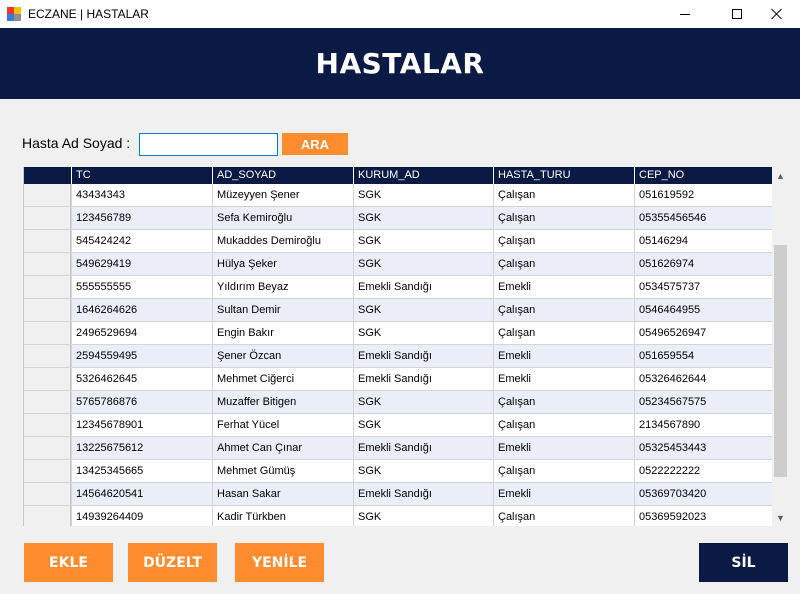  Describe the element at coordinates (780, 361) in the screenshot. I see `scrollbar-thumb` at that location.